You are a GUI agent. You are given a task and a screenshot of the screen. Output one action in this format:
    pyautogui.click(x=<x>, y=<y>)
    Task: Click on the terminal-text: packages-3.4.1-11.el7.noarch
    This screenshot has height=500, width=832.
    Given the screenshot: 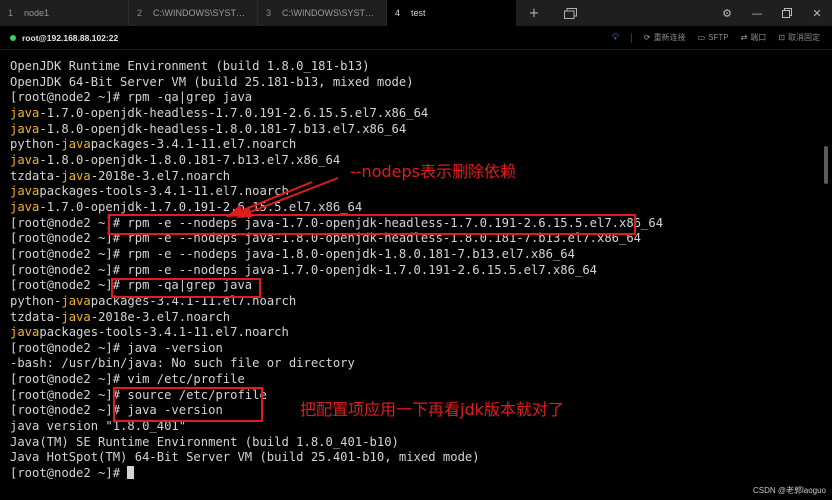 What is the action you would take?
    pyautogui.click(x=193, y=144)
    